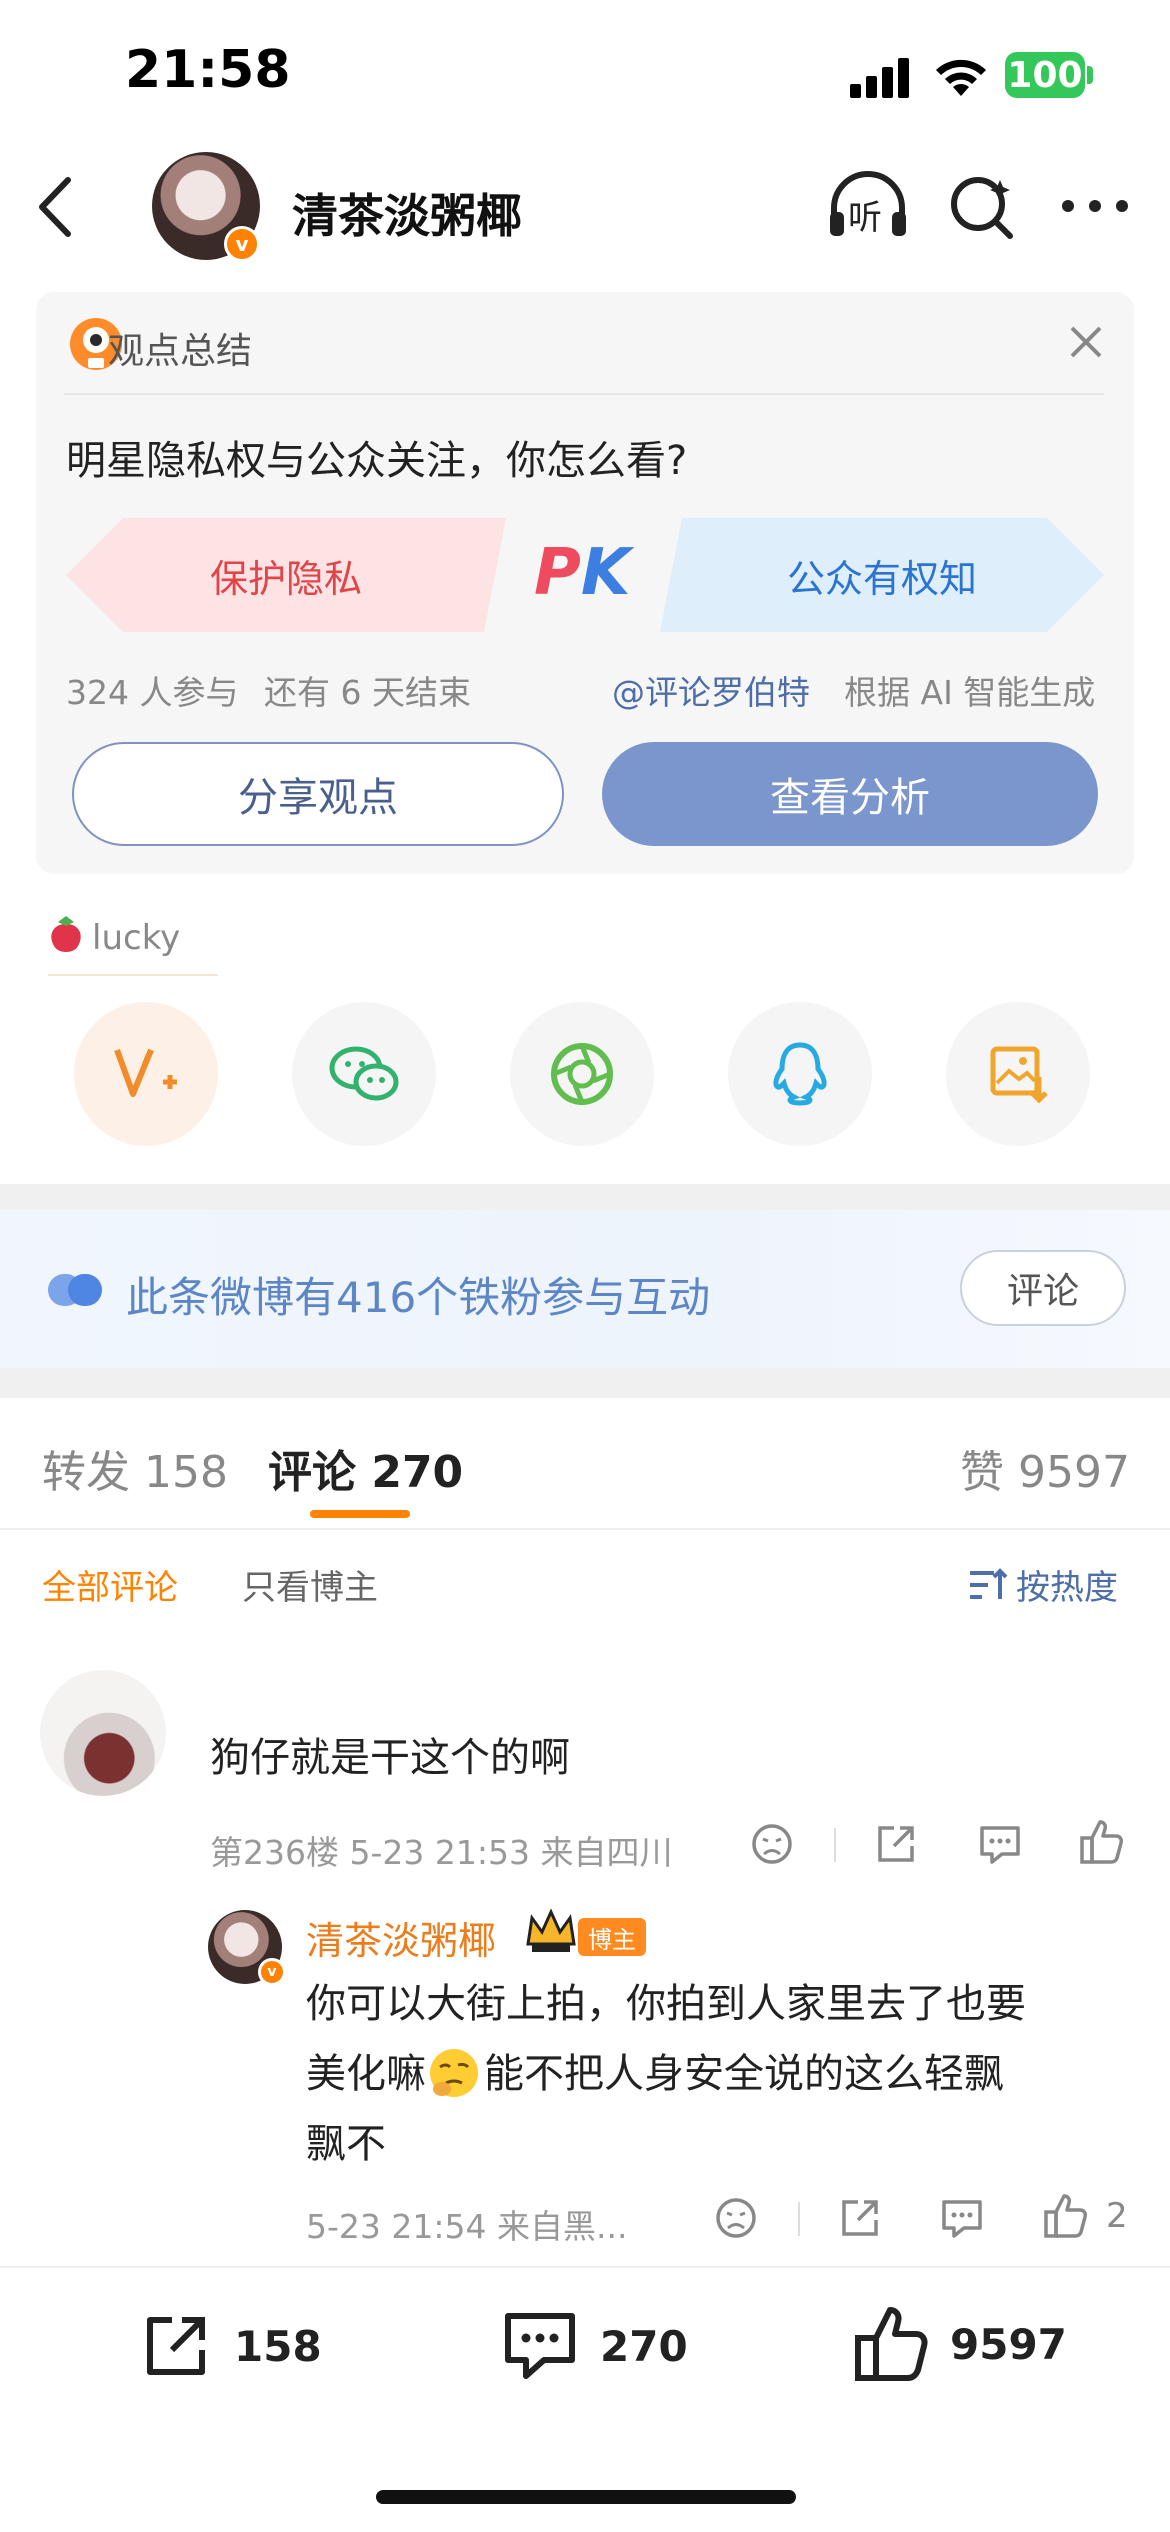 The height and width of the screenshot is (2532, 1170). What do you see at coordinates (318, 794) in the screenshot?
I see `share-opinion-button: 分享观点` at bounding box center [318, 794].